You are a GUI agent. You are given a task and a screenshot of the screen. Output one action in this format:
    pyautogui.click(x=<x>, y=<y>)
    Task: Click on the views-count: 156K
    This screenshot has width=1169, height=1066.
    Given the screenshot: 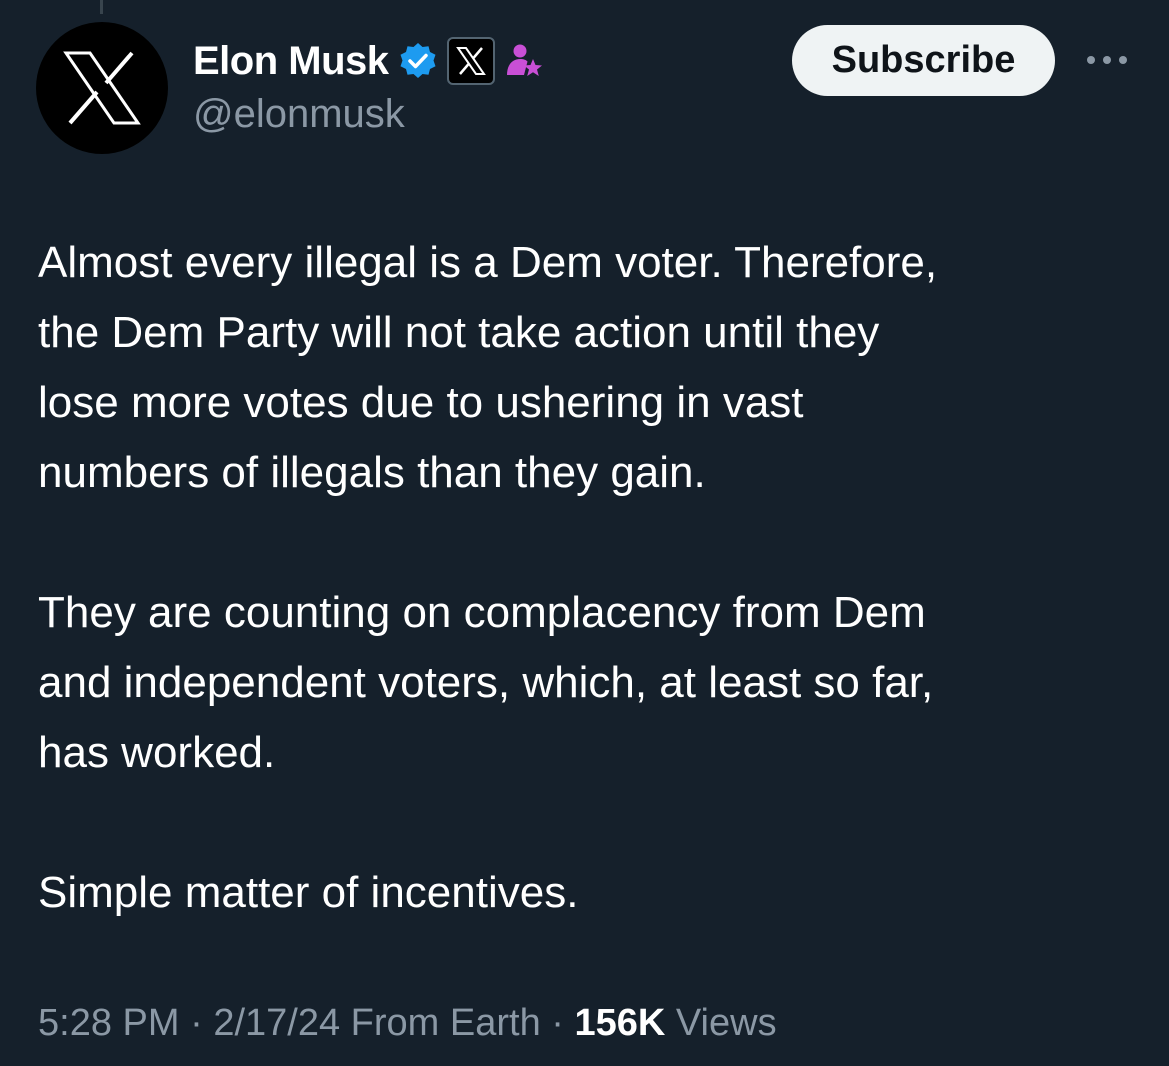 What is the action you would take?
    pyautogui.click(x=620, y=1023)
    